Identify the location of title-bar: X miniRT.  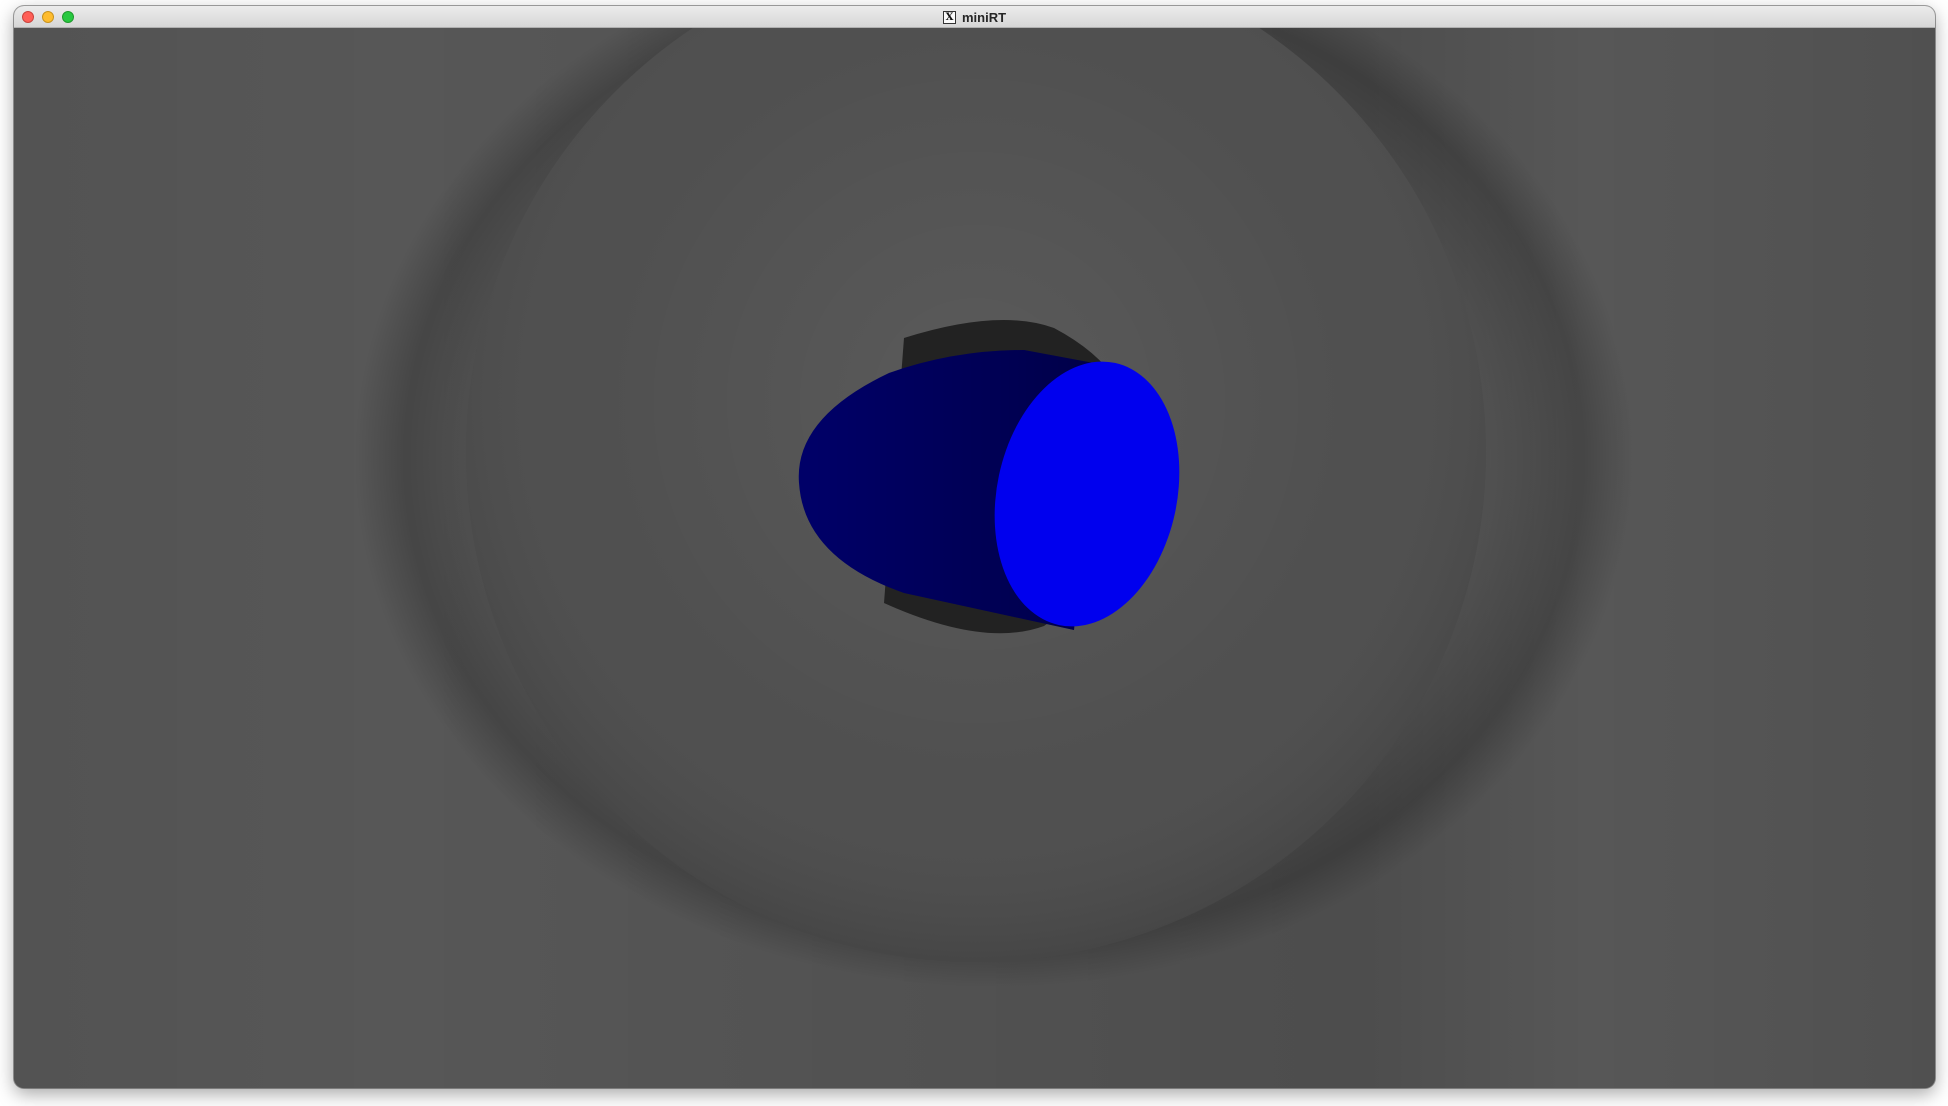
(974, 17).